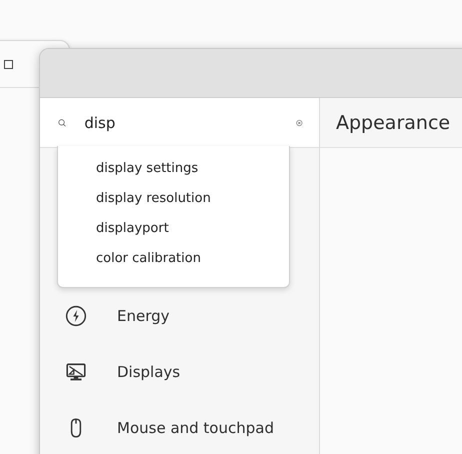  What do you see at coordinates (76, 316) in the screenshot?
I see `lightning-icon` at bounding box center [76, 316].